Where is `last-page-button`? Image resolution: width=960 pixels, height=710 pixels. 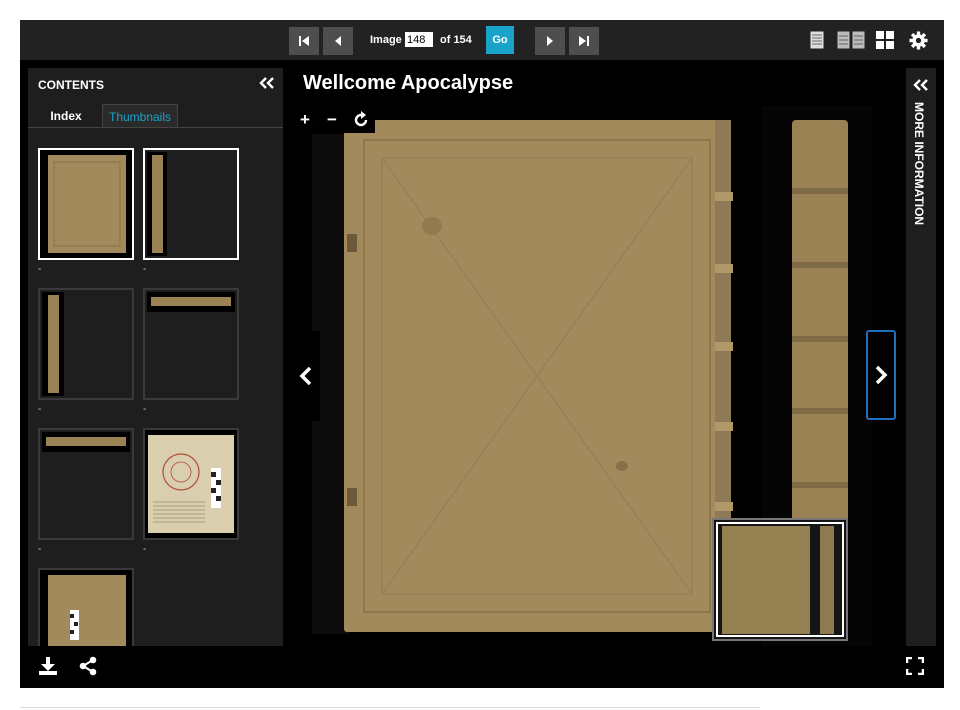 last-page-button is located at coordinates (584, 41).